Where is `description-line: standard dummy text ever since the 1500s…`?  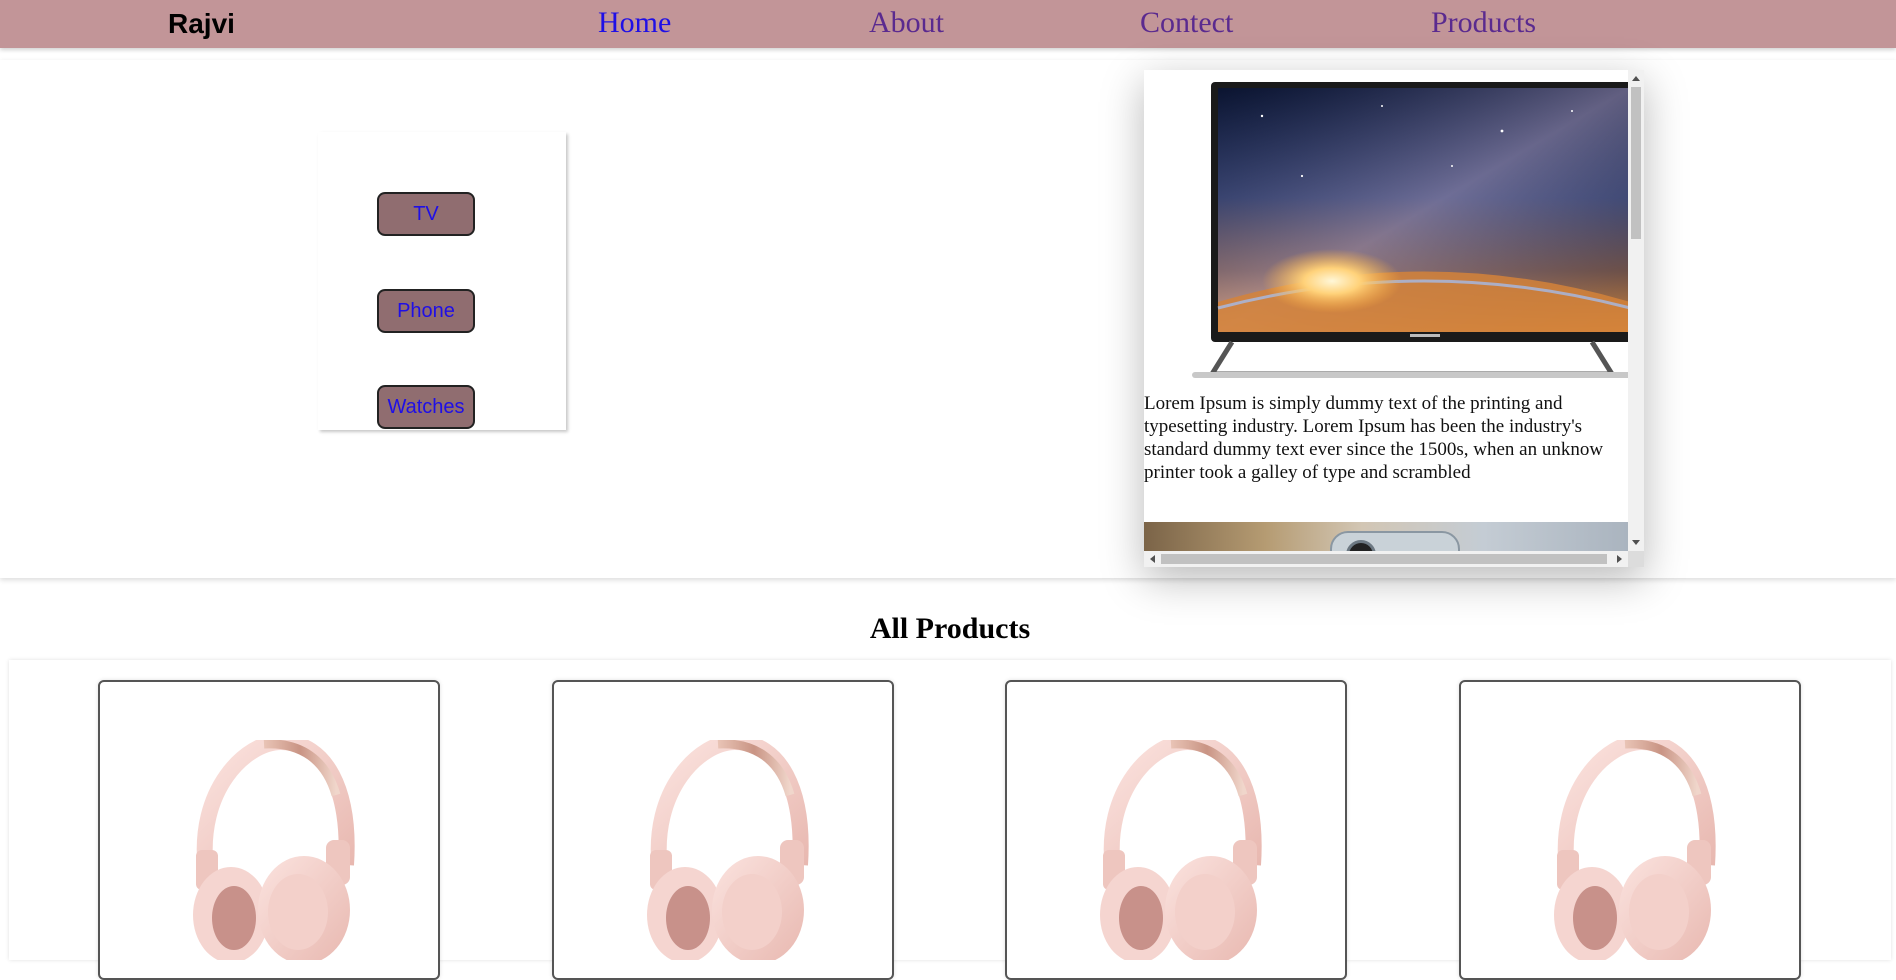 description-line: standard dummy text ever since the 1500s… is located at coordinates (1374, 449).